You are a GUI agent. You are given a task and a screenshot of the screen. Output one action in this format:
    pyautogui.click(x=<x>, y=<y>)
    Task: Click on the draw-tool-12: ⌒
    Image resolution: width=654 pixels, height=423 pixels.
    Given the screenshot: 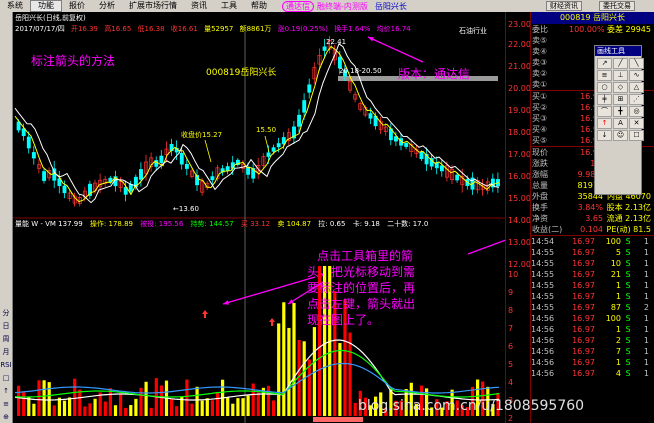 What is the action you would take?
    pyautogui.click(x=604, y=111)
    